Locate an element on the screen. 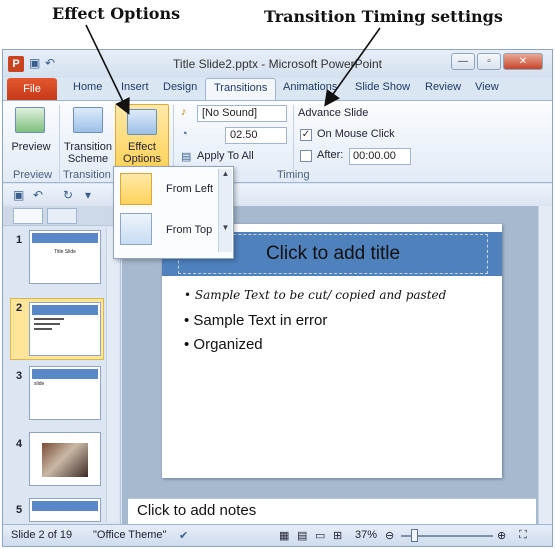 The image size is (555, 549). slides-panel: 1 Title Slide 2 3 slide 4 5 is located at coordinates (62, 365).